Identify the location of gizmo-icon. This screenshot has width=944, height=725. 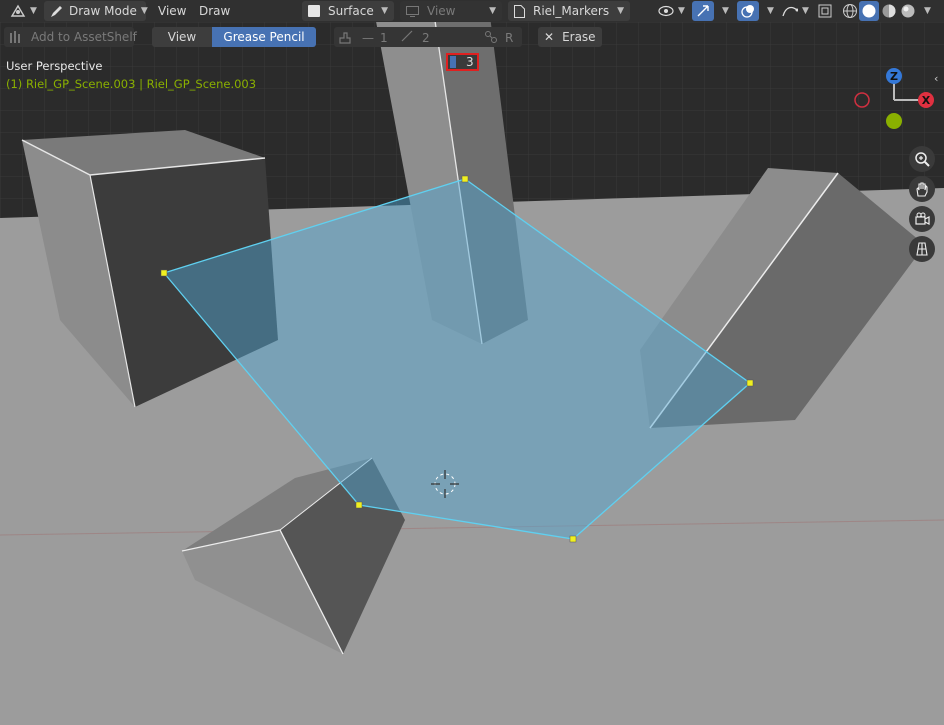
(703, 11).